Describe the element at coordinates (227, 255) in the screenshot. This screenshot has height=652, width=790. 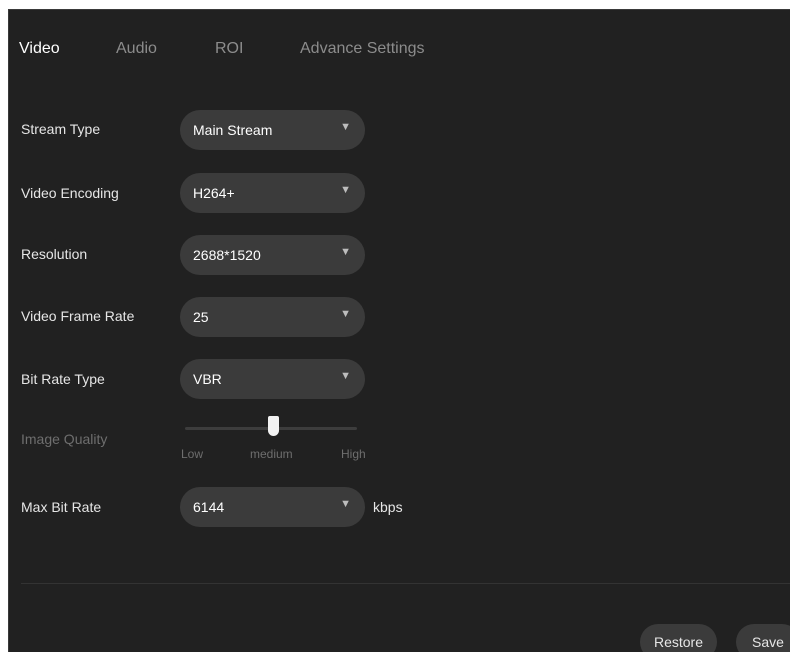
I see `resolution-value: 2688*1520` at that location.